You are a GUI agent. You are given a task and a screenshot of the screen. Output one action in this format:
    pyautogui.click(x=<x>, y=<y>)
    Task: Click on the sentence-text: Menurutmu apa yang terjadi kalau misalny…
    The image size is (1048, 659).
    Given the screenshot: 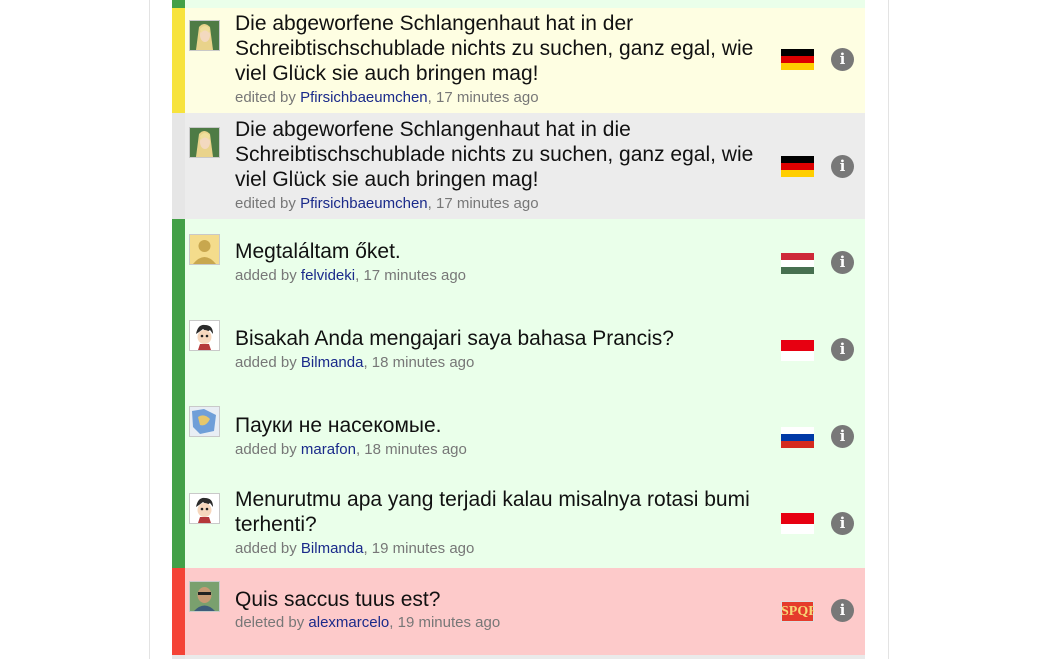 What is the action you would take?
    pyautogui.click(x=492, y=512)
    